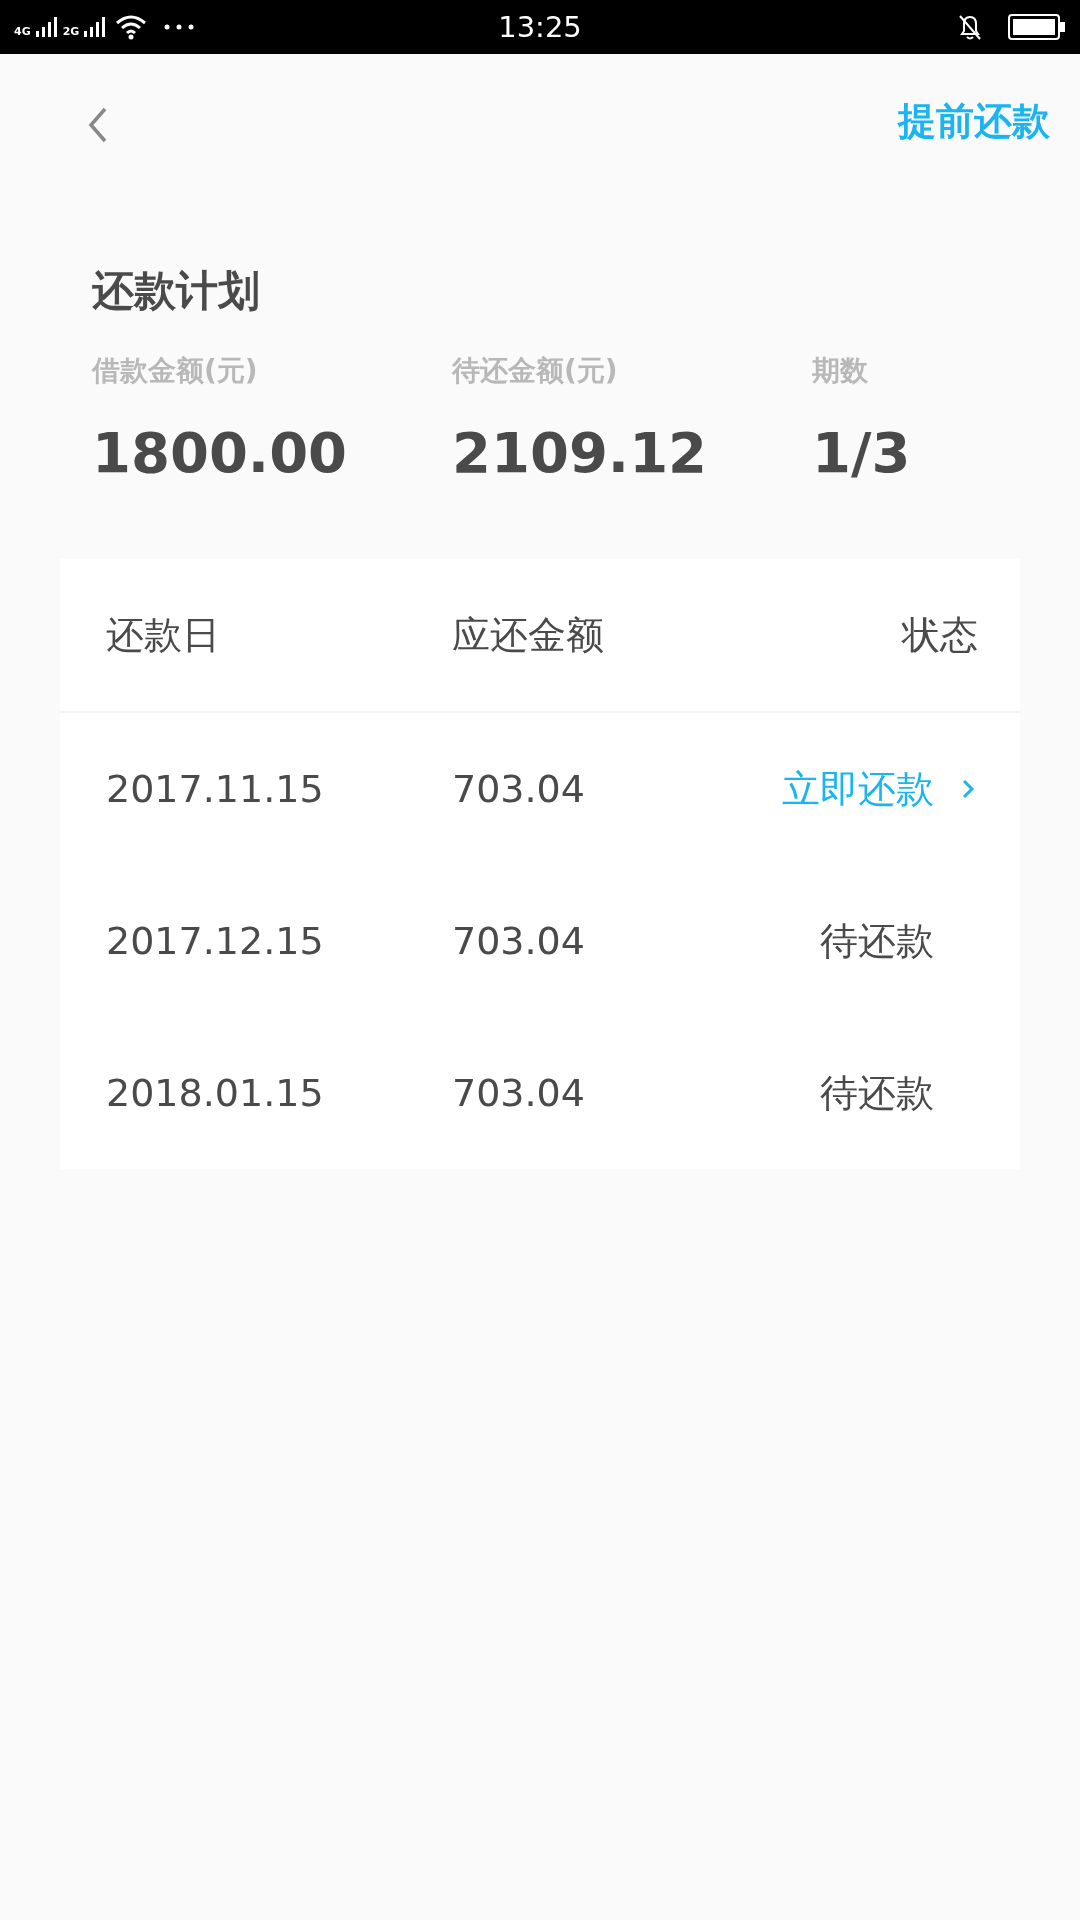 This screenshot has width=1080, height=1920. What do you see at coordinates (220, 453) in the screenshot?
I see `summary-value: 1800.00` at bounding box center [220, 453].